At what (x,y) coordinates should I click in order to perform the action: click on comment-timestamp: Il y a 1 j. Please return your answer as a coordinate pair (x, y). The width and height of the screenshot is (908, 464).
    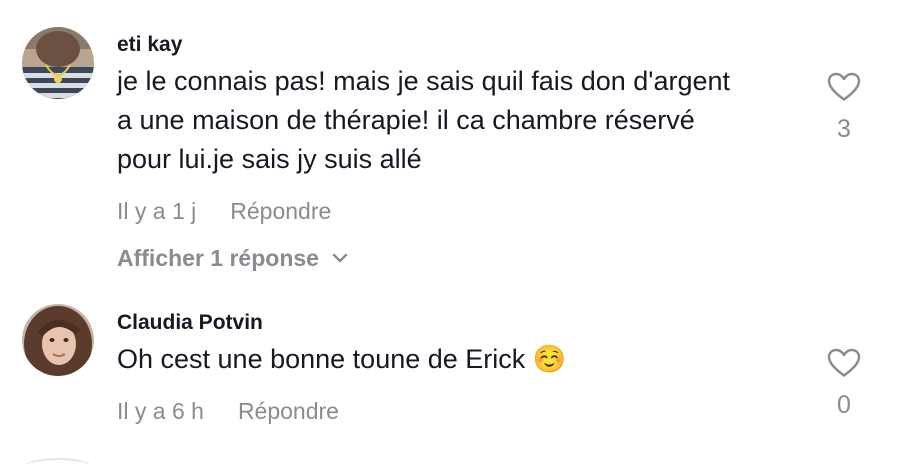
    Looking at the image, I should click on (157, 210).